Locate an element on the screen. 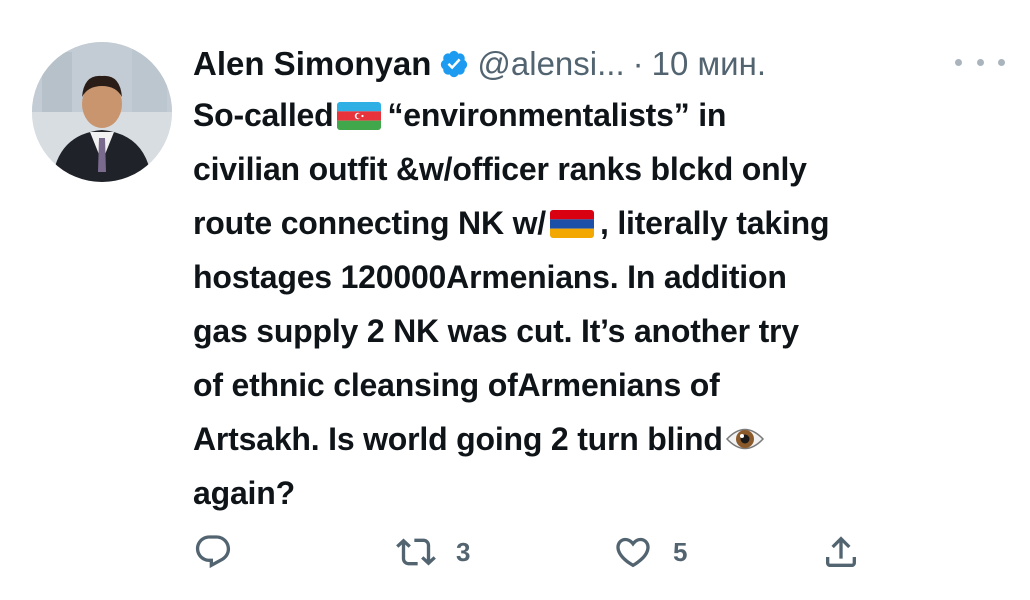 Image resolution: width=1030 pixels, height=600 pixels. share-button is located at coordinates (841, 552).